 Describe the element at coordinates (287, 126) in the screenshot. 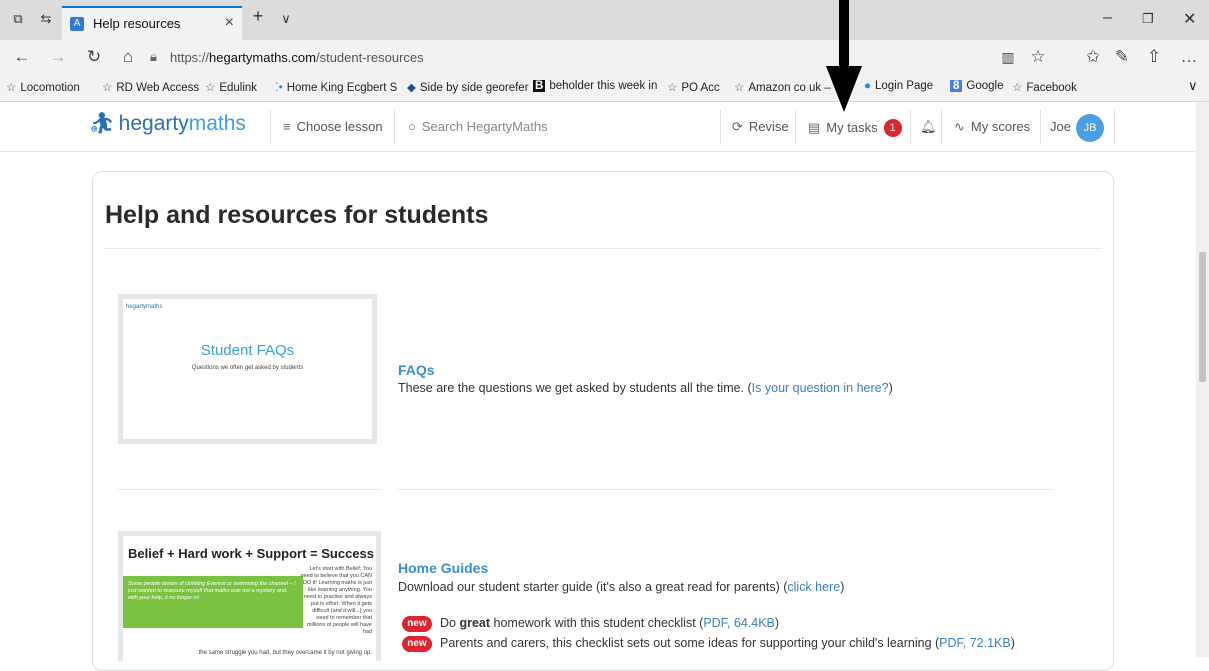

I see `menu-icon: ≡` at that location.